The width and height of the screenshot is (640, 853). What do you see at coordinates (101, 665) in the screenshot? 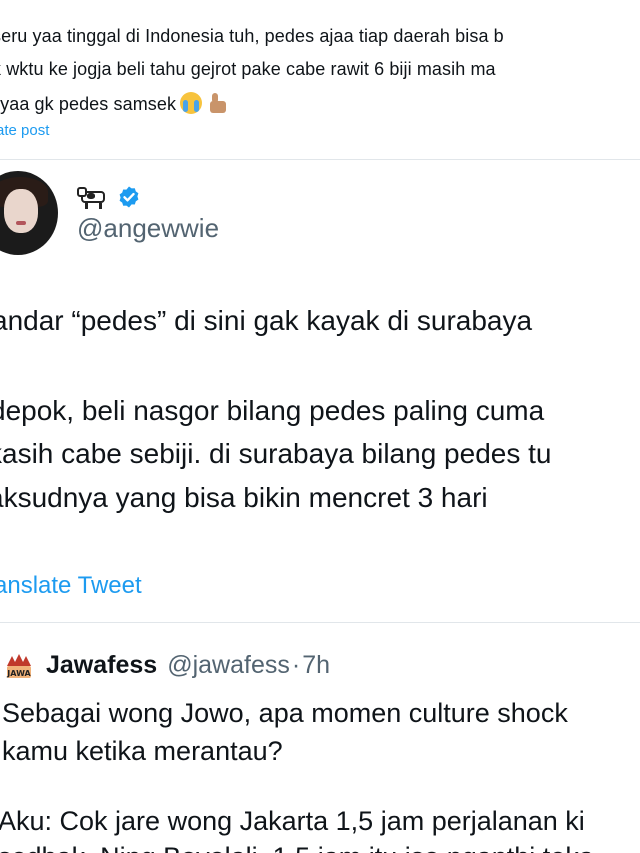
I see `quoted-display-name: Jawafess` at bounding box center [101, 665].